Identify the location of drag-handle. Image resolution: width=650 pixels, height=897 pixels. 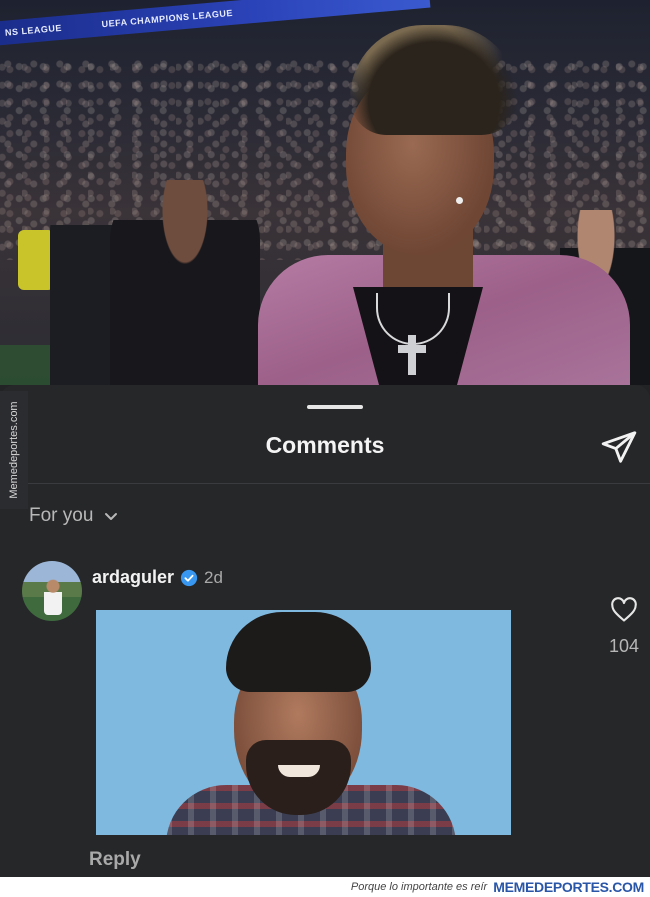
(335, 407).